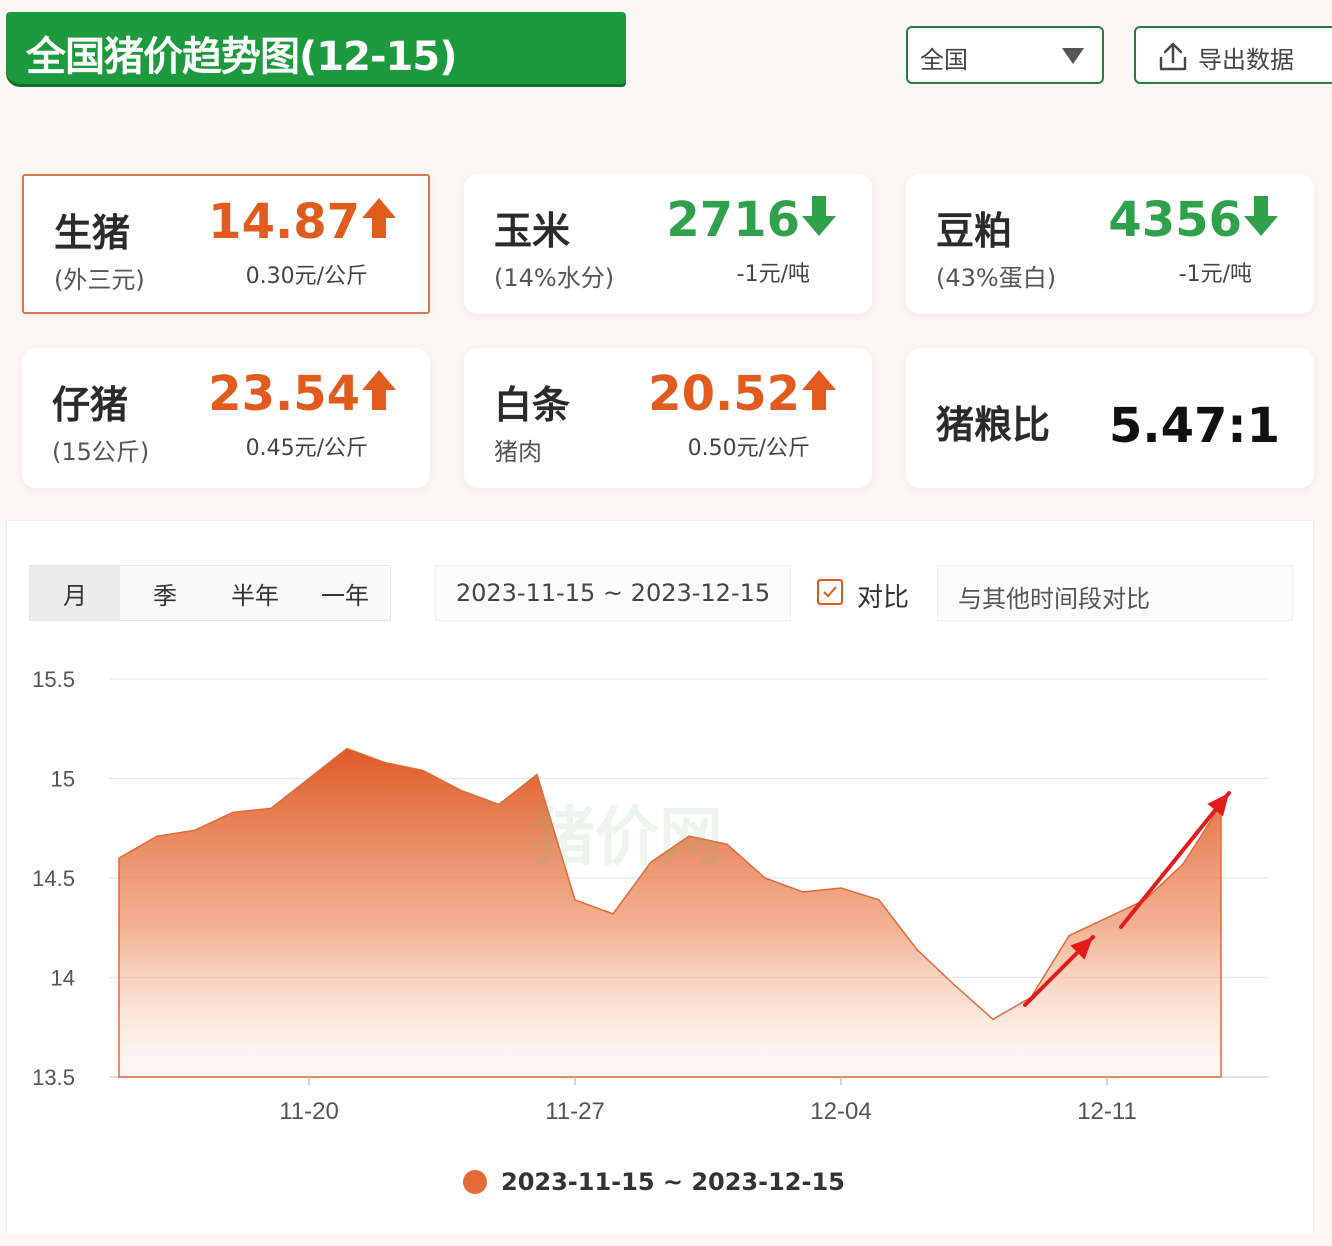  I want to click on legend-swatch, so click(475, 1182).